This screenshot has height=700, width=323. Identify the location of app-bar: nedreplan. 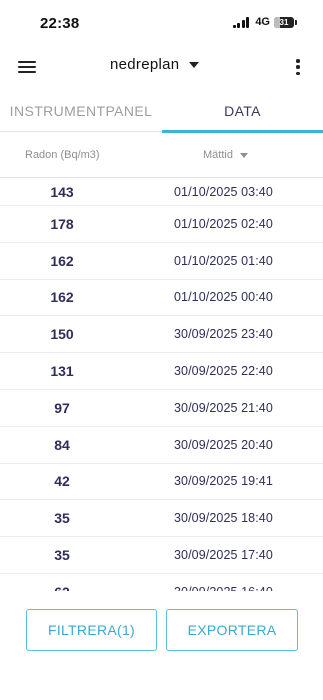
(161, 68).